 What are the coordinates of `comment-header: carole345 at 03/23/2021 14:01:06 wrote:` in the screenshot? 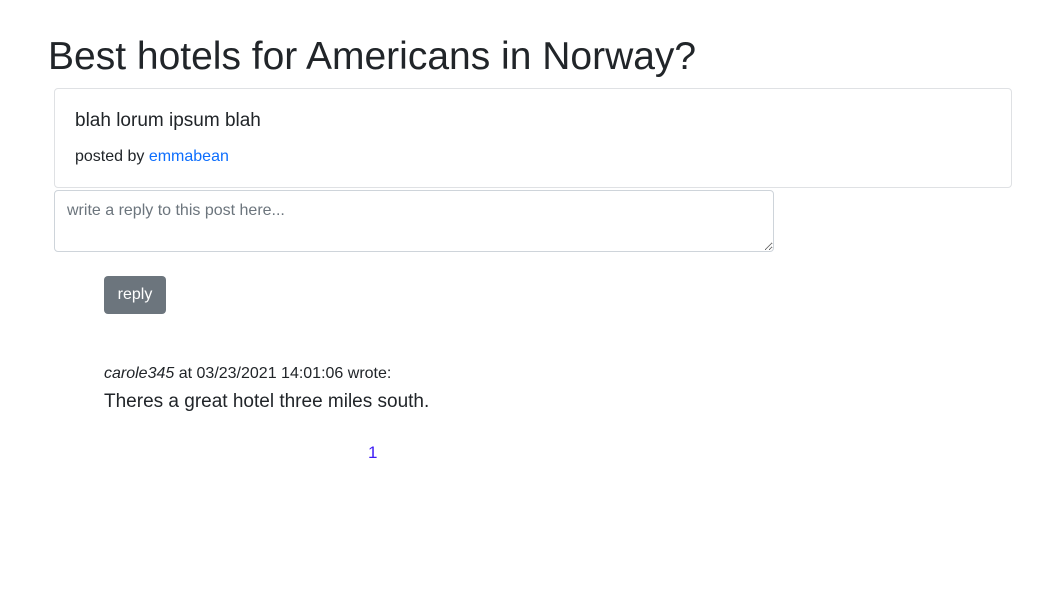 It's located at (404, 374).